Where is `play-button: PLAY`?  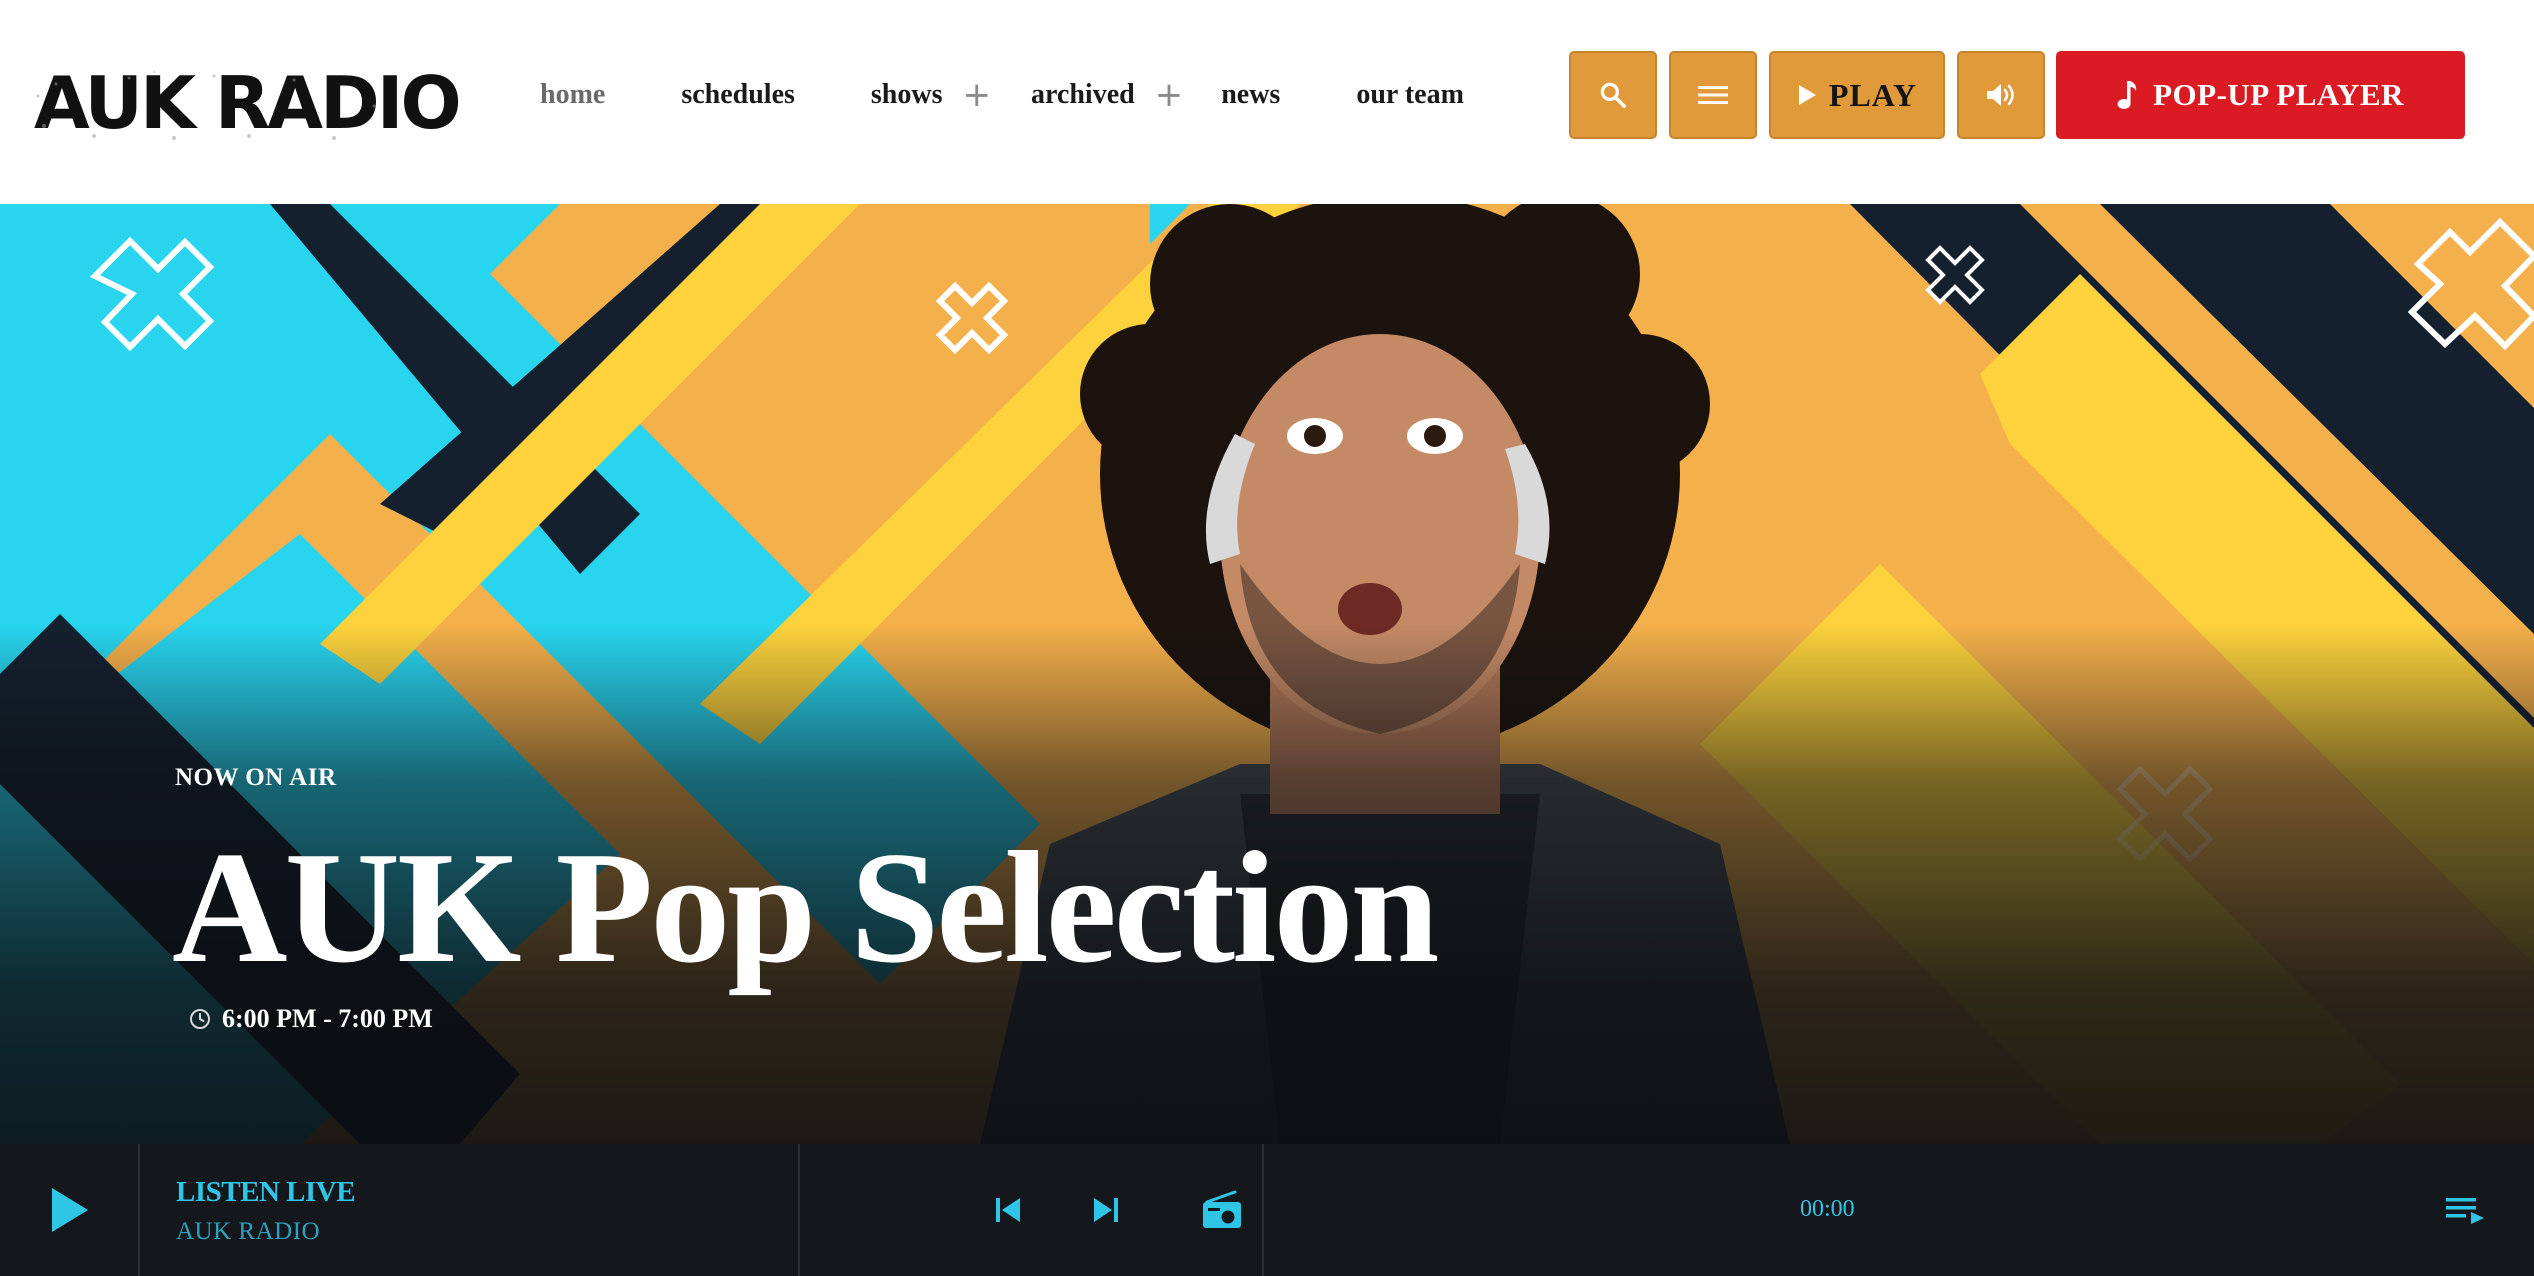
play-button: PLAY is located at coordinates (1857, 95).